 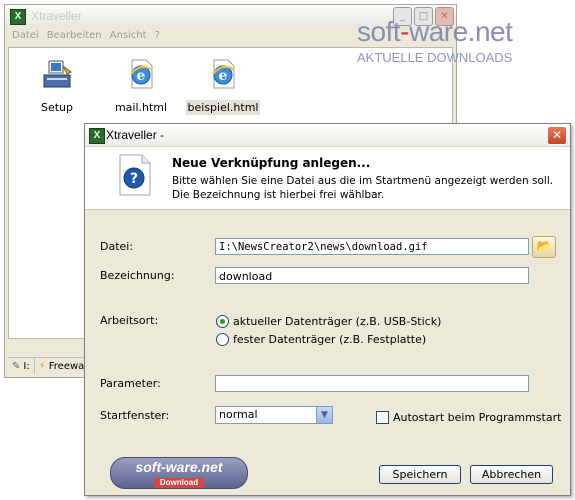 What do you see at coordinates (179, 467) in the screenshot?
I see `badge-brand: soft-ware.net` at bounding box center [179, 467].